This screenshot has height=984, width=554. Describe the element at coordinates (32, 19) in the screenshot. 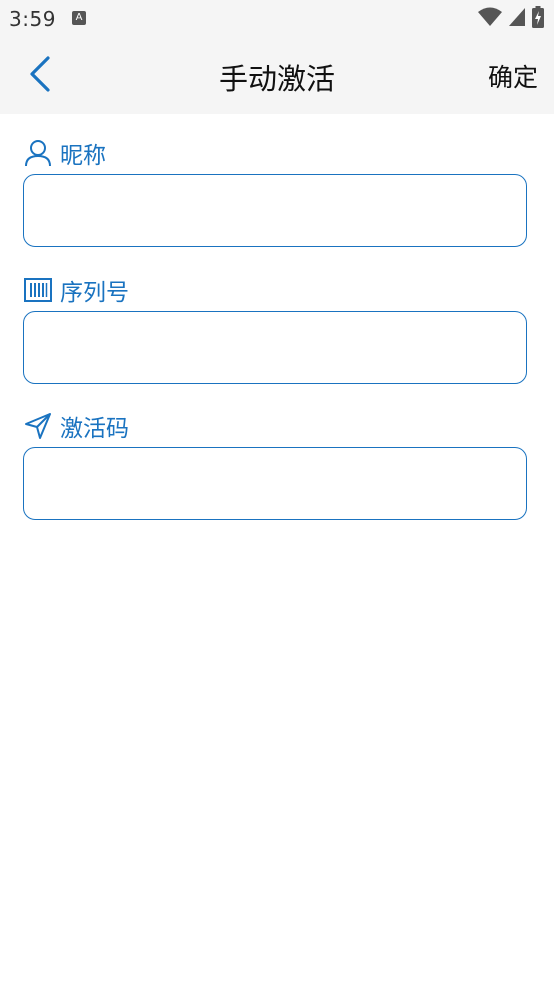

I see `status-time: 3:59` at that location.